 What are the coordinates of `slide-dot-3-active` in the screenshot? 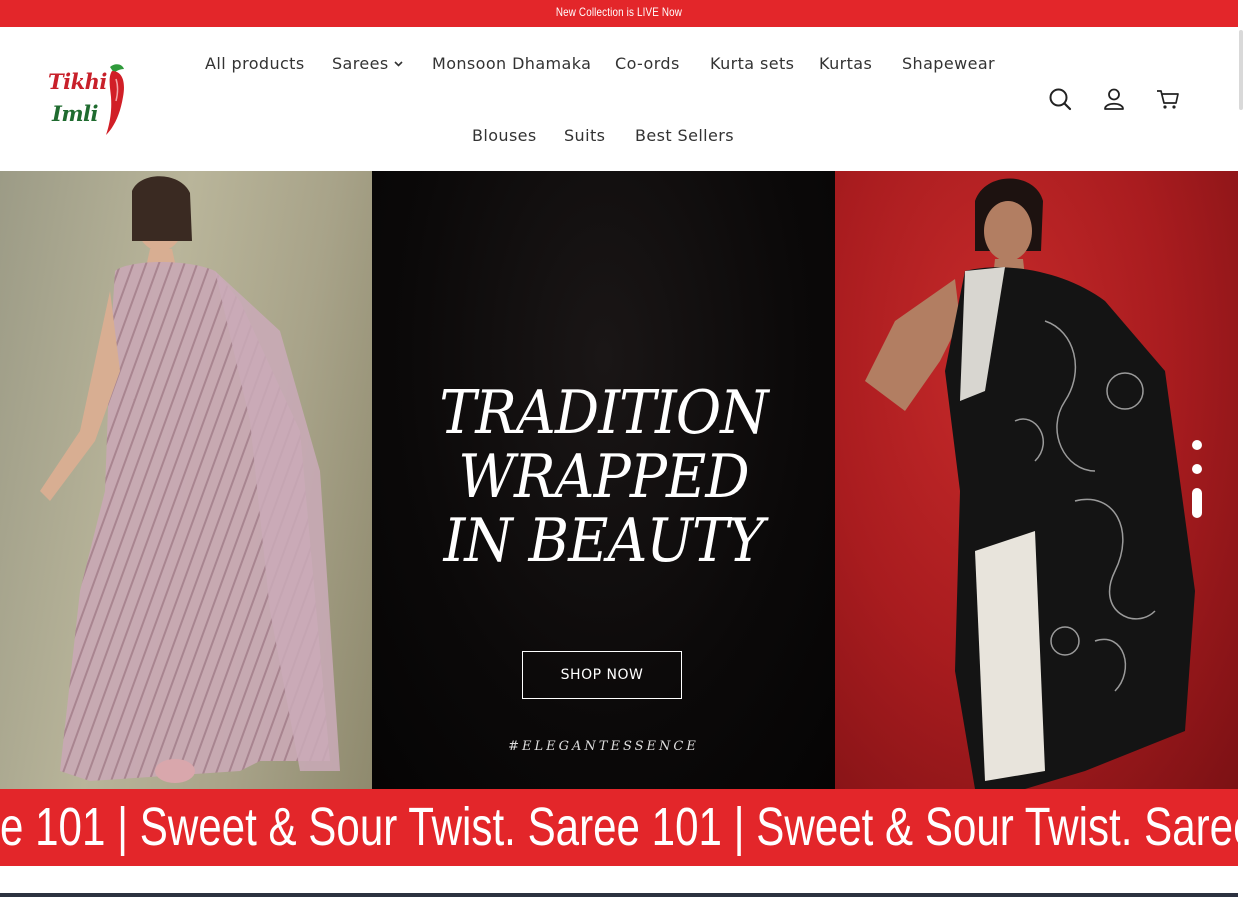 It's located at (1197, 503).